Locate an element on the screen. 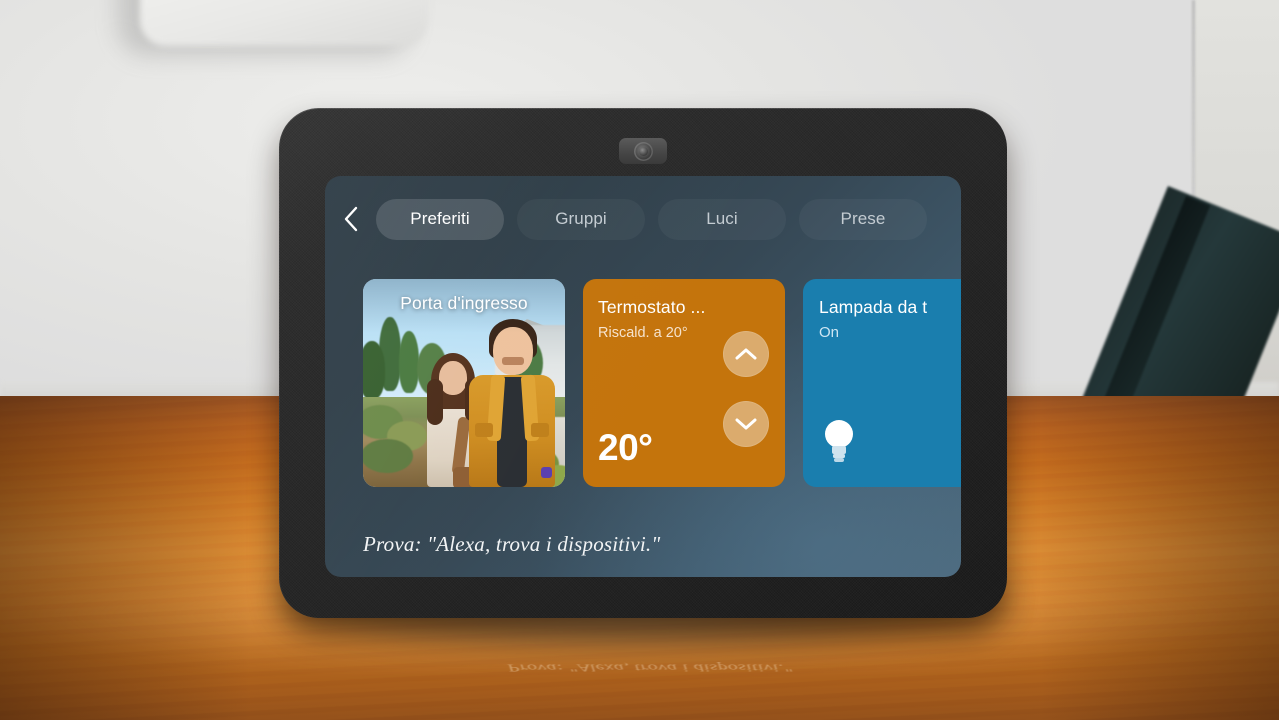  tab-preferiti: Preferiti is located at coordinates (440, 219).